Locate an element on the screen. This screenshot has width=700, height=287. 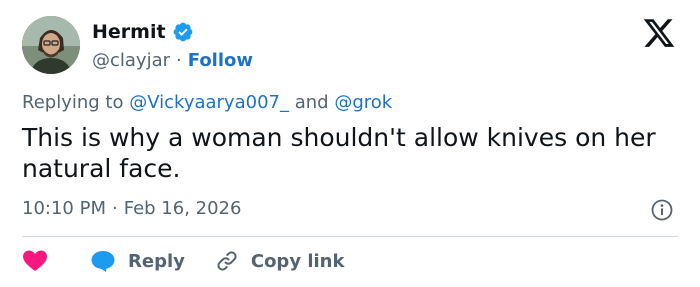
tweet-date: Feb 16, 2026 is located at coordinates (183, 208).